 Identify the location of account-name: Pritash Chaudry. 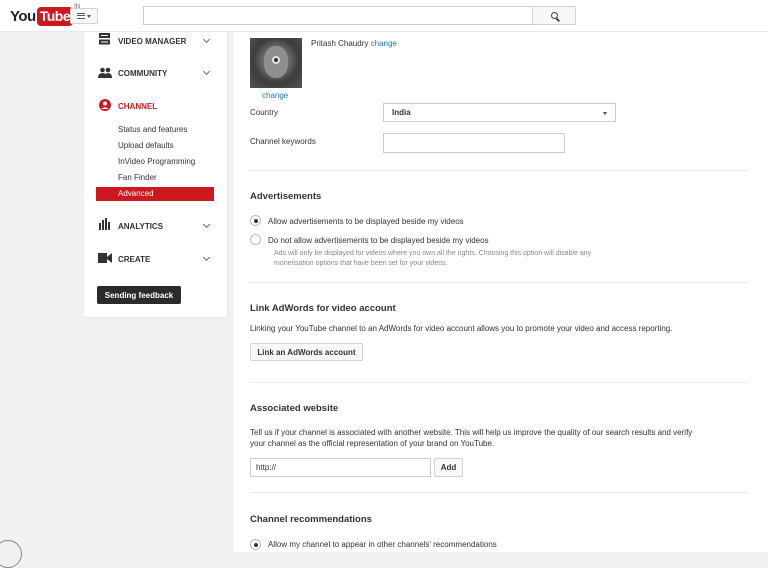
(340, 43).